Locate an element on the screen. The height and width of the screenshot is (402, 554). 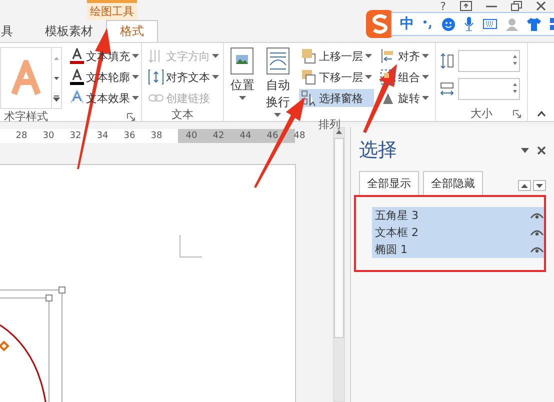
help-button: ? is located at coordinates (443, 6).